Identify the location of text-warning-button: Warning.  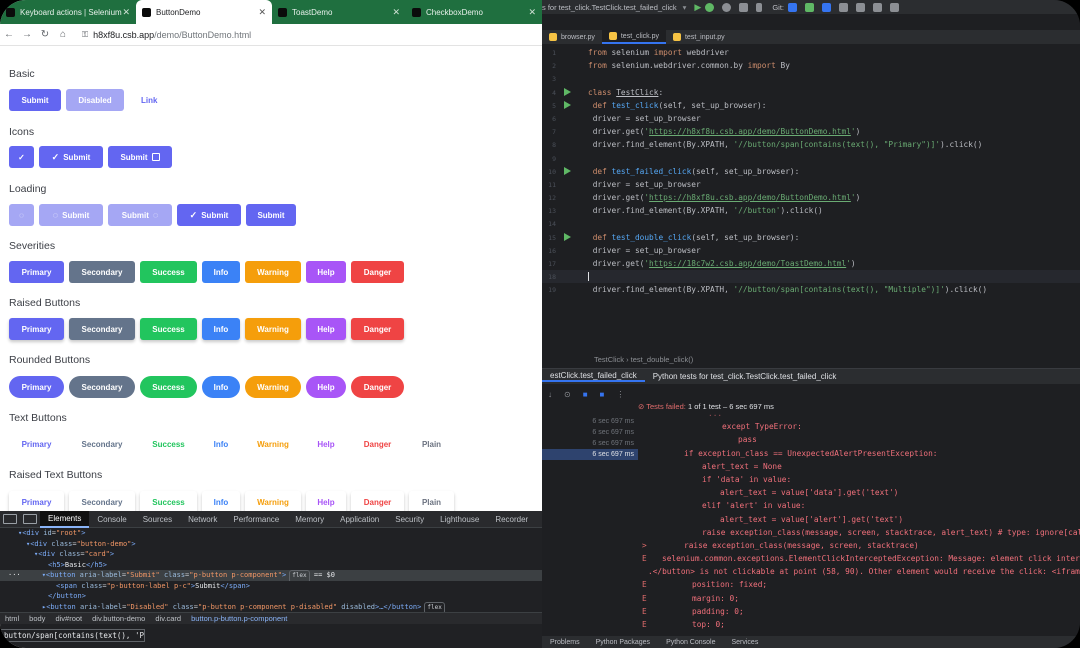
(273, 444).